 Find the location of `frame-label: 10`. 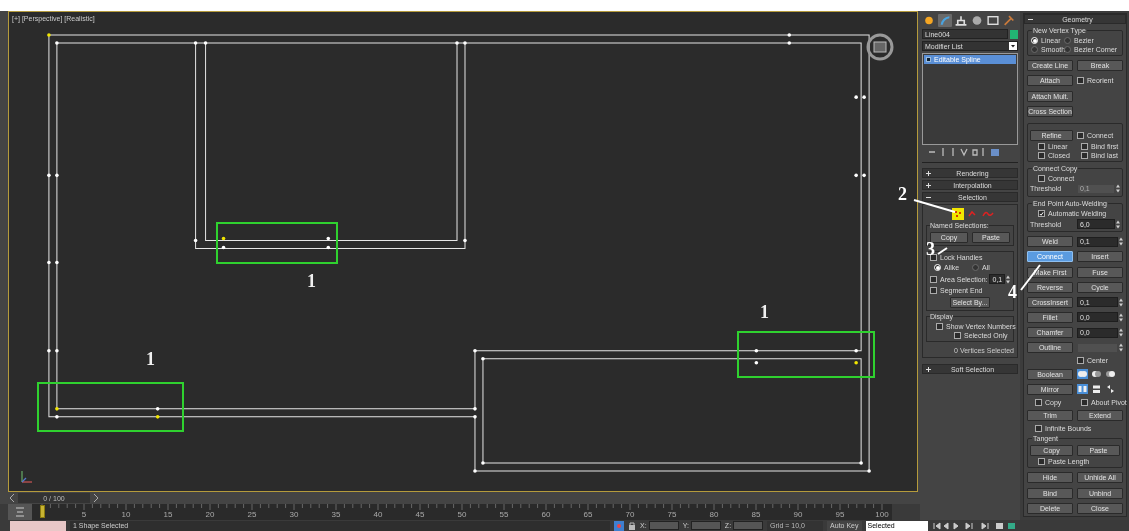

frame-label: 10 is located at coordinates (126, 515).